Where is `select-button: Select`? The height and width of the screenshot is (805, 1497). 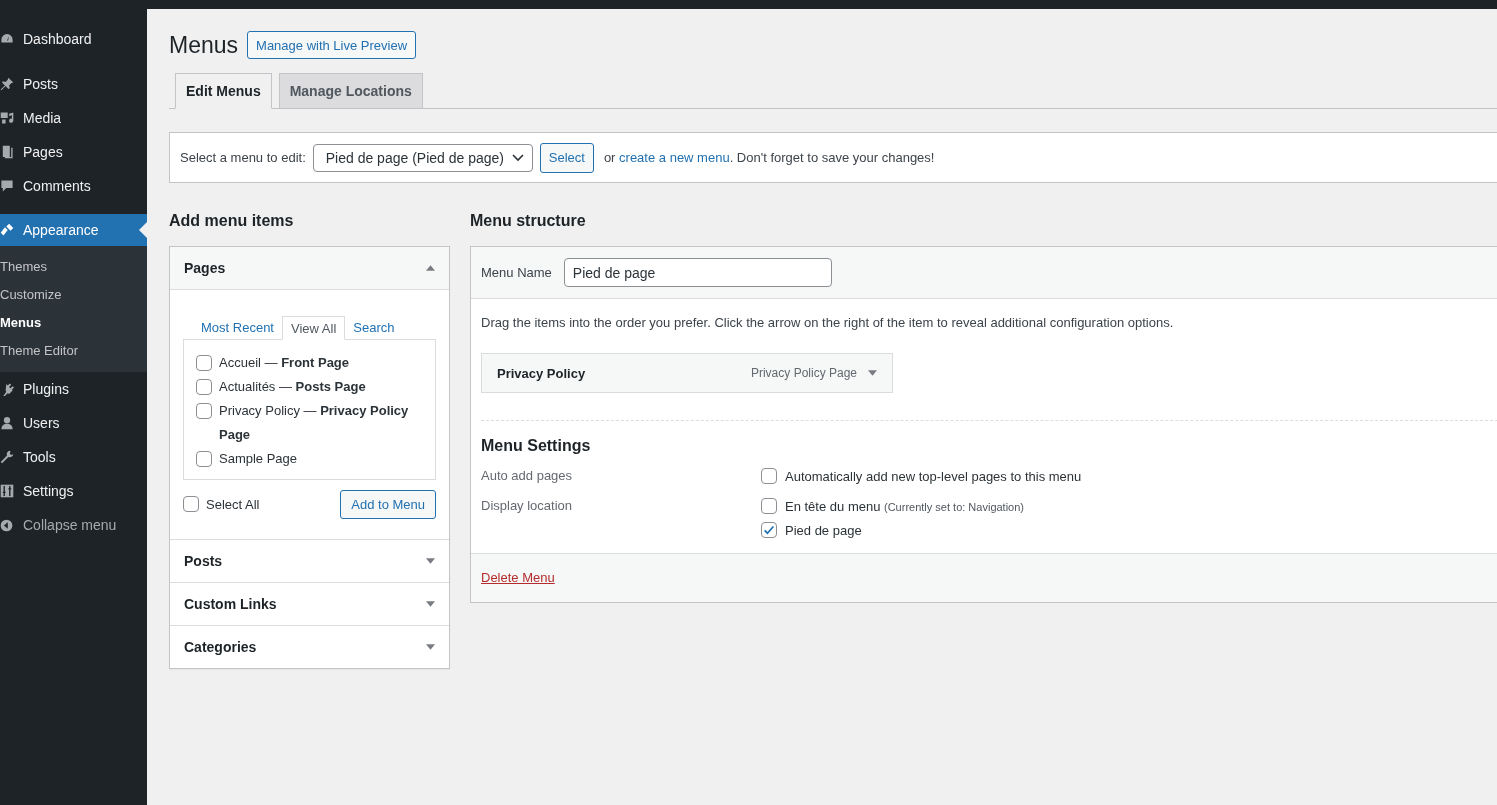 select-button: Select is located at coordinates (566, 157).